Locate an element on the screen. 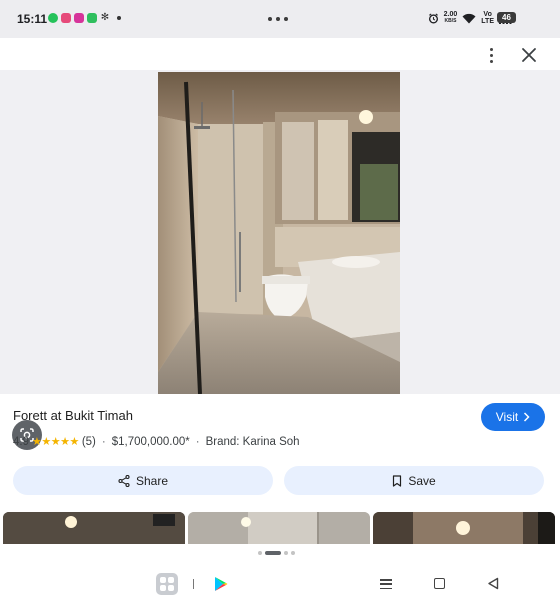  close-icon is located at coordinates (529, 55).